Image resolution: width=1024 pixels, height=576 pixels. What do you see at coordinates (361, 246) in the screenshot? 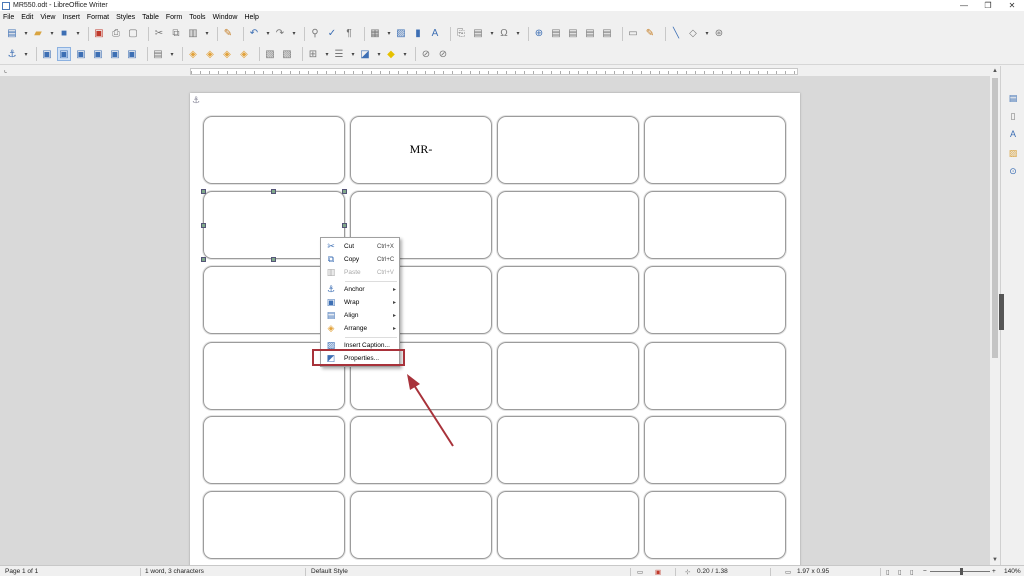
I see `context-menu-cut: ✂ Cut Ctrl+X` at bounding box center [361, 246].